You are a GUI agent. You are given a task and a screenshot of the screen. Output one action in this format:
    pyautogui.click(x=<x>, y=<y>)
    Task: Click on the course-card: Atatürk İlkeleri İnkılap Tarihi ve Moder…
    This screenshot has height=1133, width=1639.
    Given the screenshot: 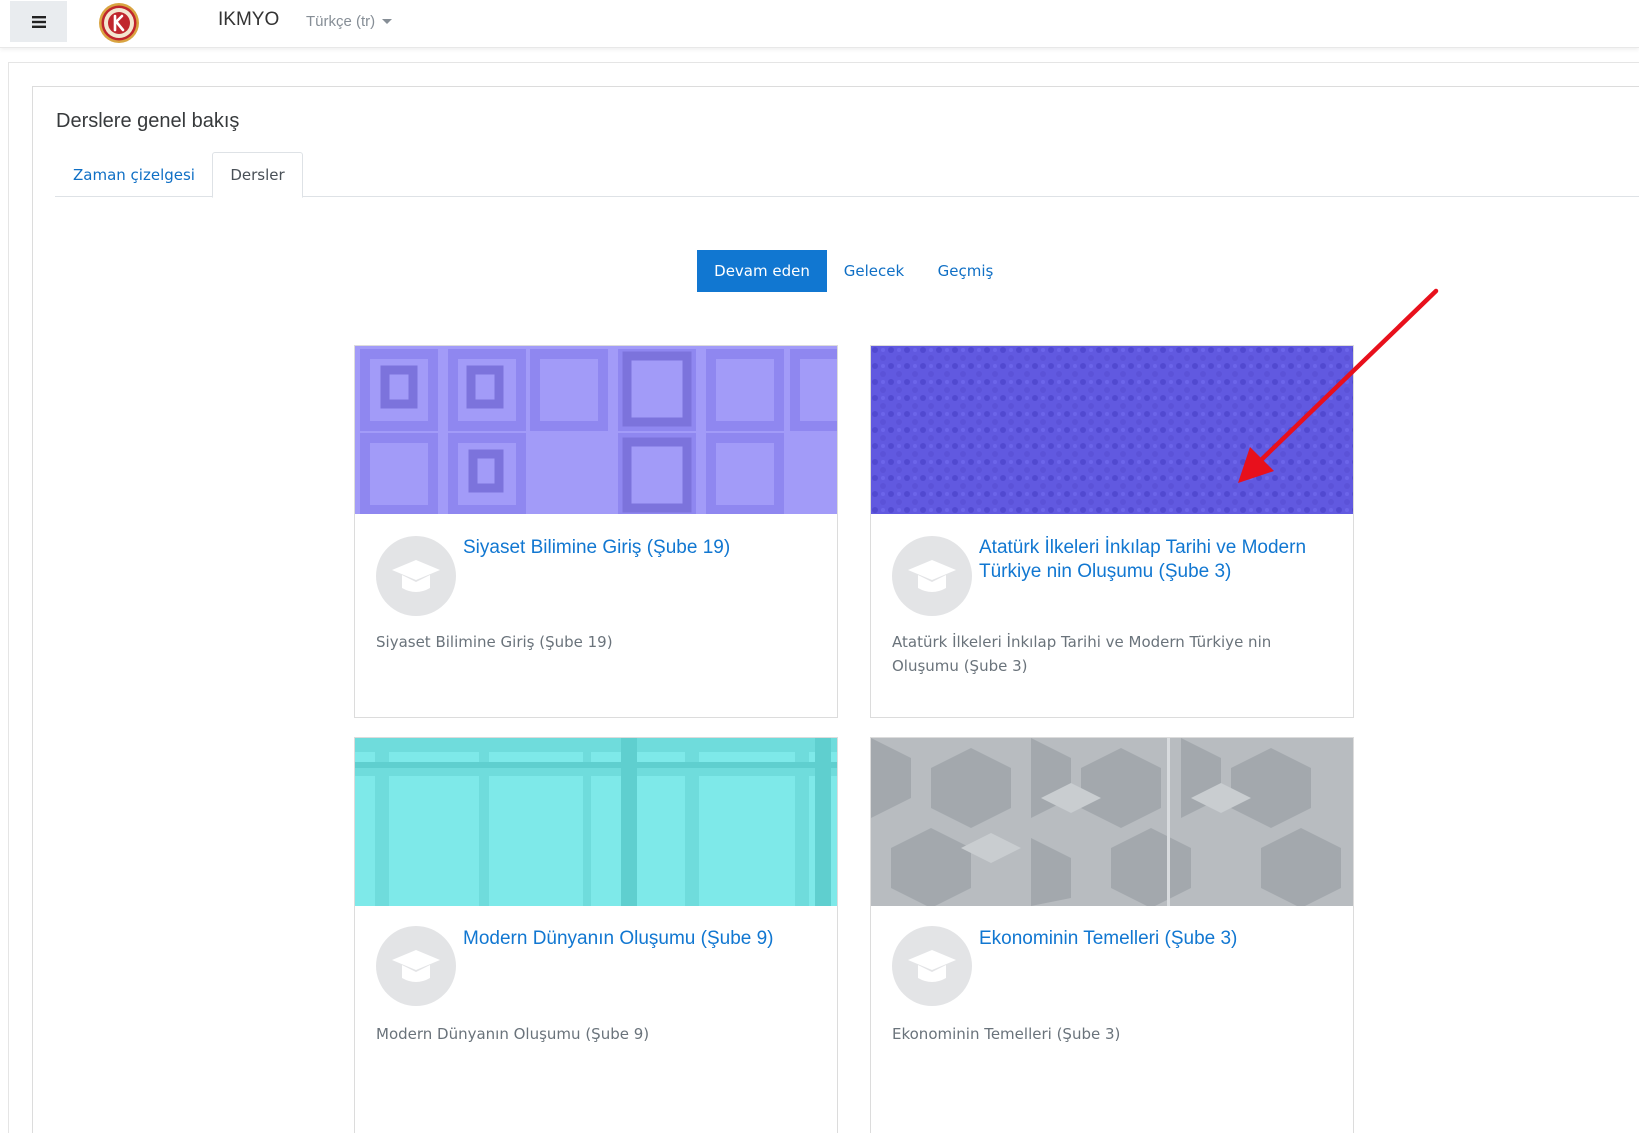 What is the action you would take?
    pyautogui.click(x=1112, y=531)
    